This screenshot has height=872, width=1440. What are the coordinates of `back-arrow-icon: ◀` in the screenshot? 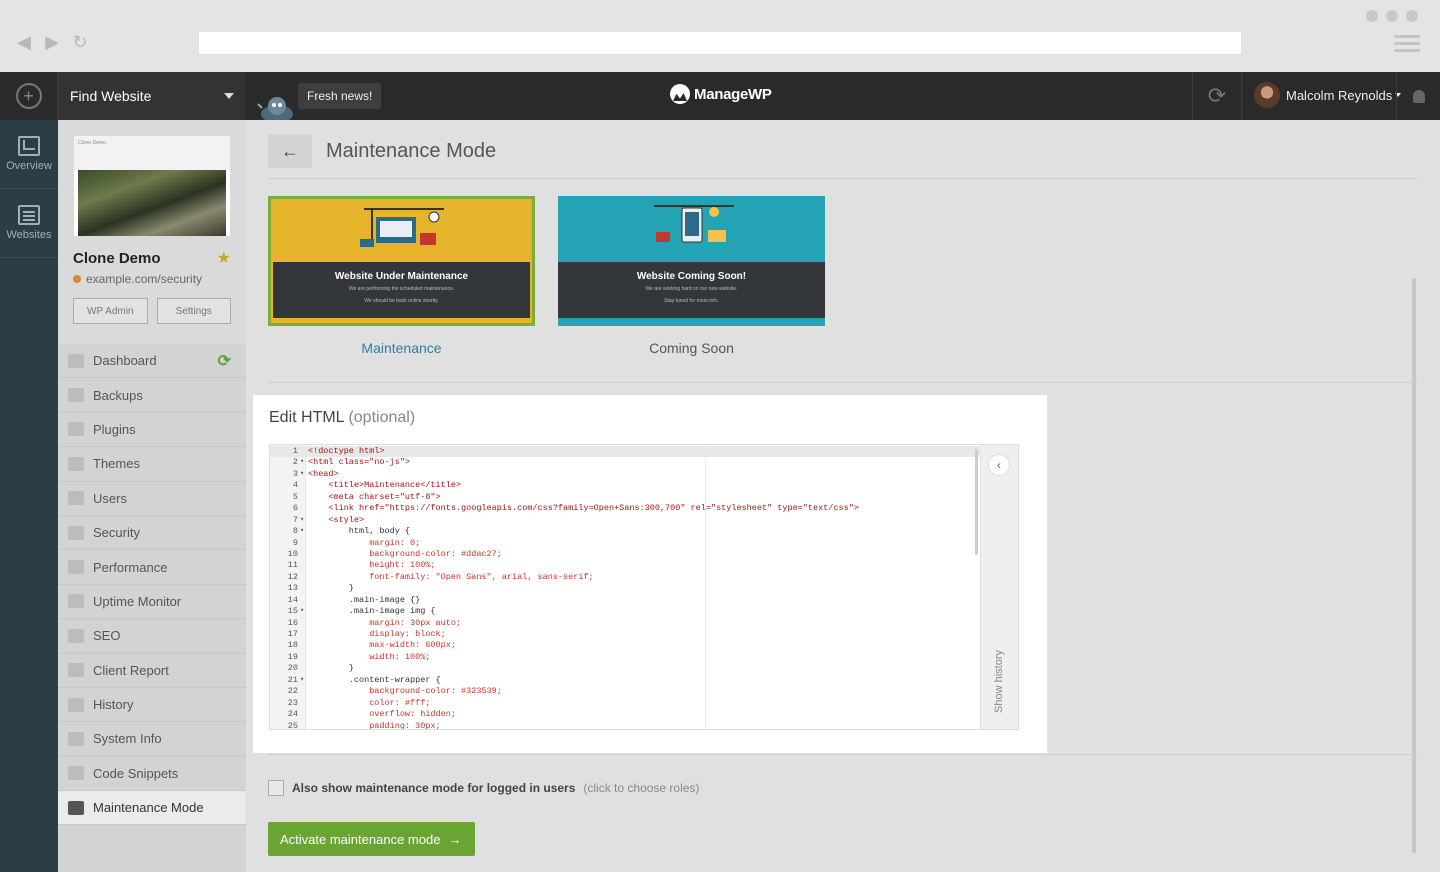 It's located at (24, 42).